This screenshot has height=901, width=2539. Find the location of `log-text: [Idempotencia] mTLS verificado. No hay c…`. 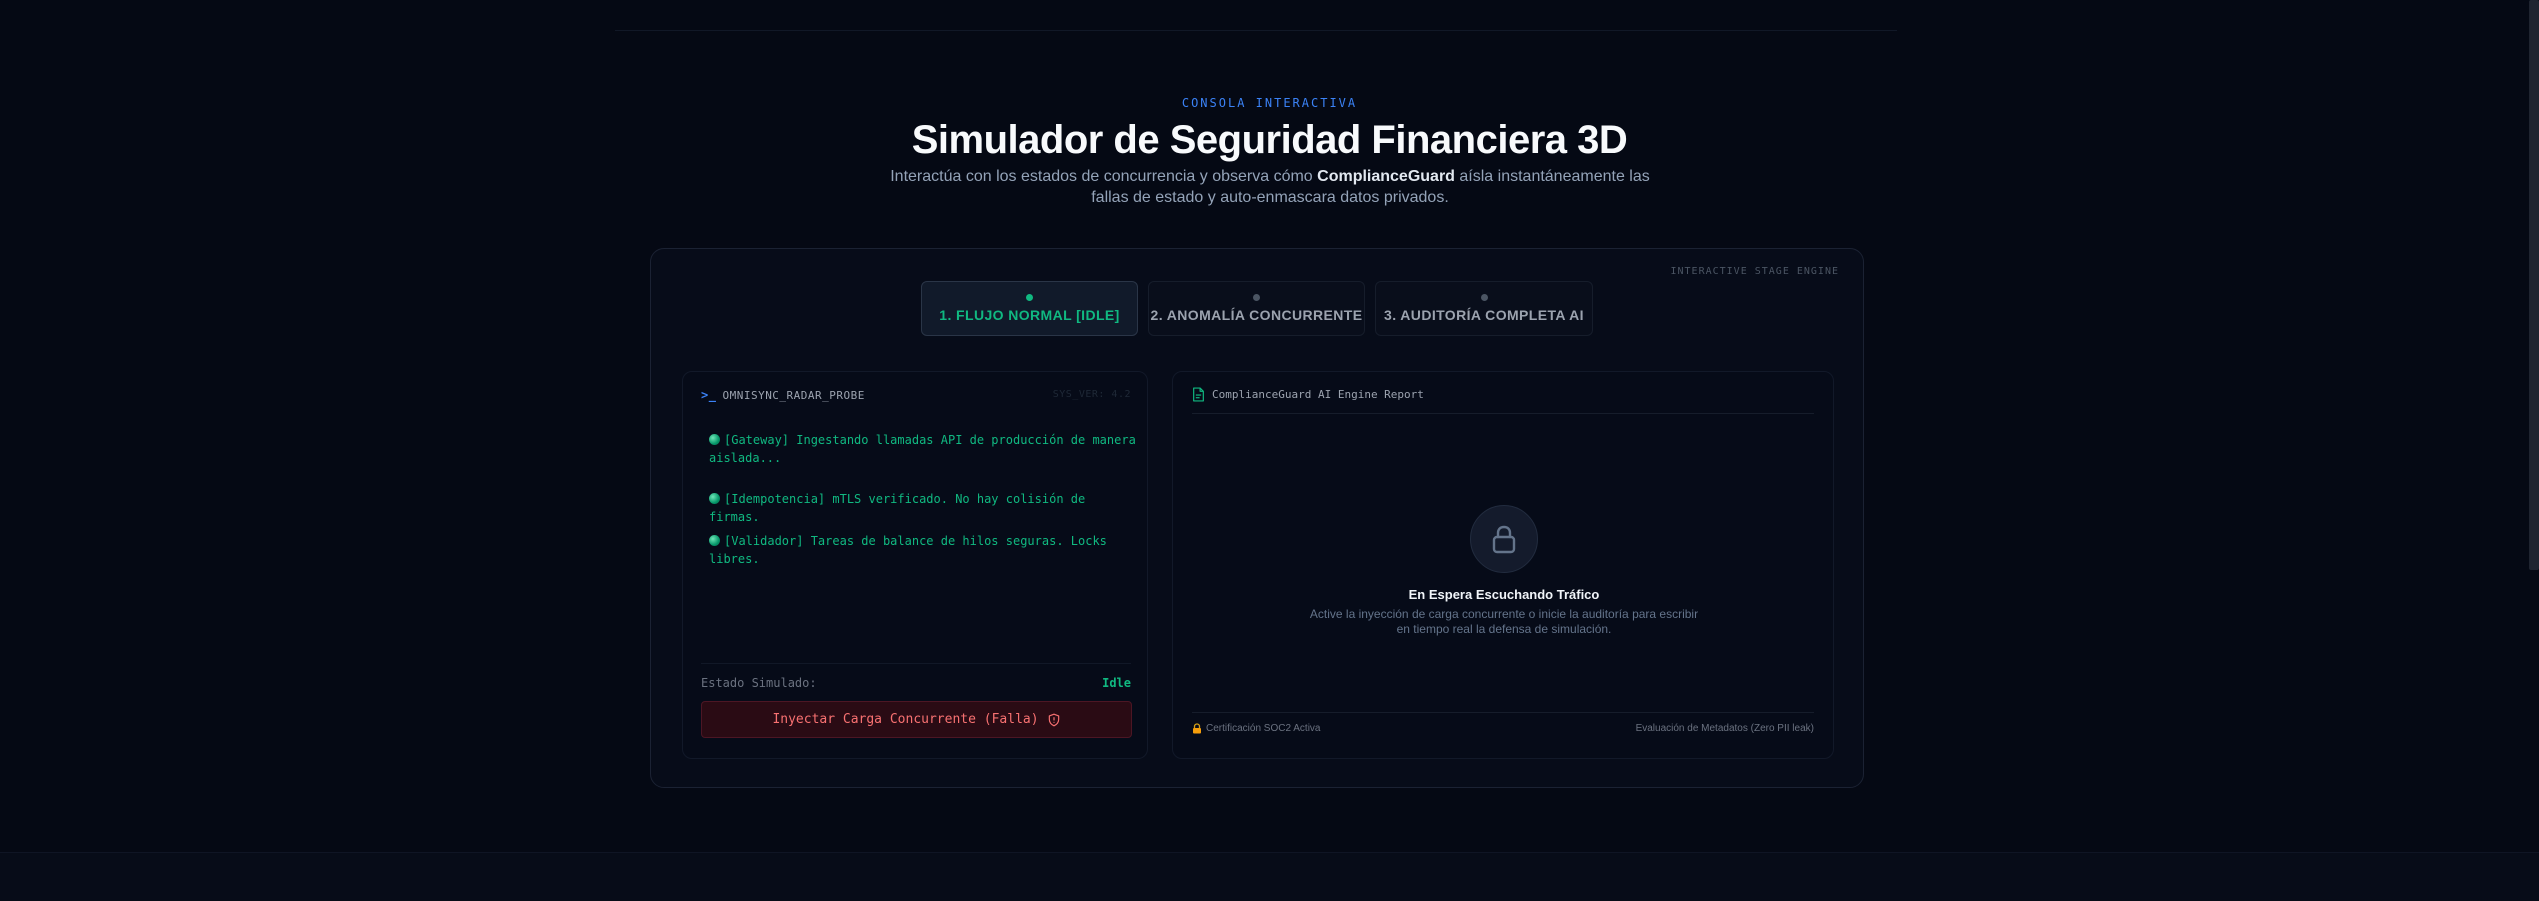

log-text: [Idempotencia] mTLS verificado. No hay c… is located at coordinates (897, 508).